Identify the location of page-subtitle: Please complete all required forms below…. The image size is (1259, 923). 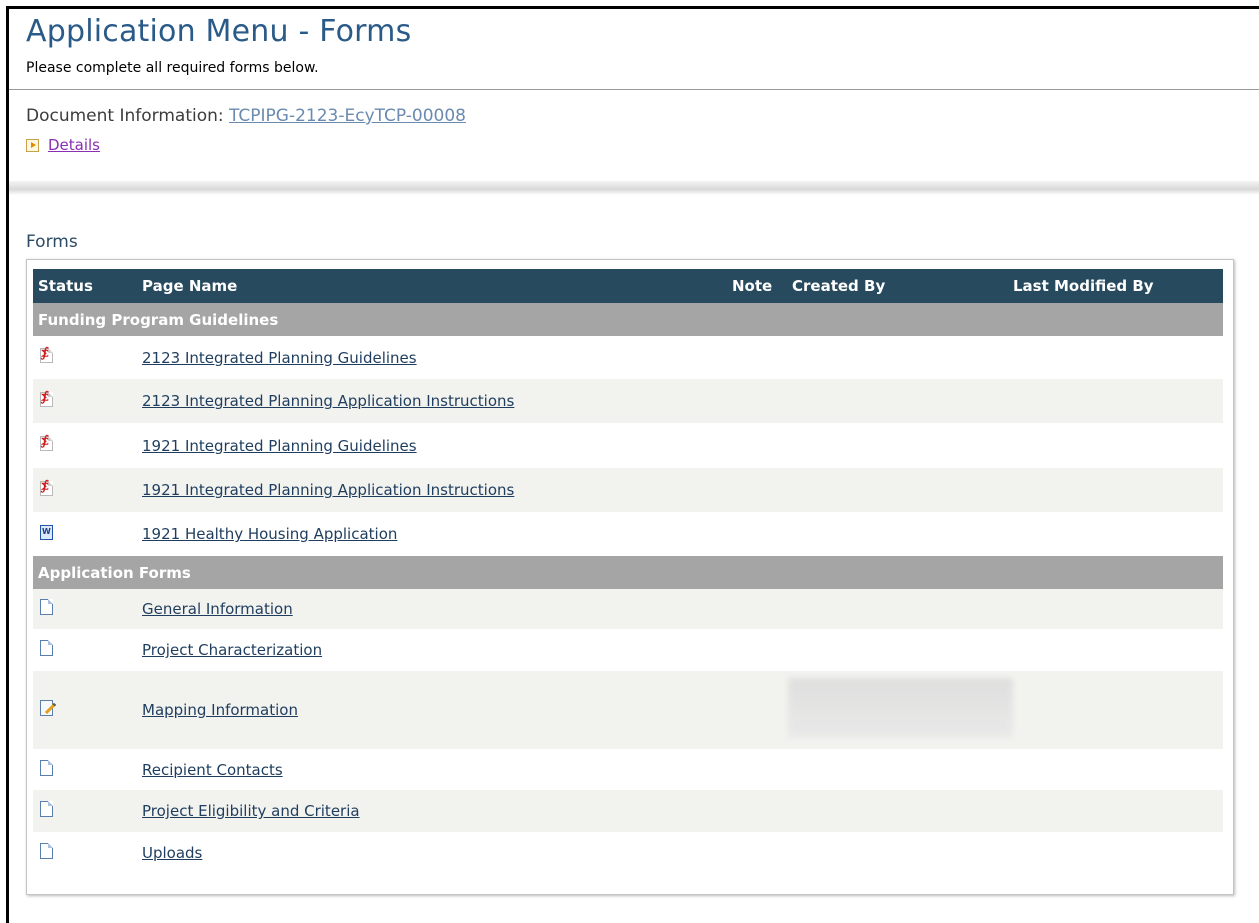
(172, 68).